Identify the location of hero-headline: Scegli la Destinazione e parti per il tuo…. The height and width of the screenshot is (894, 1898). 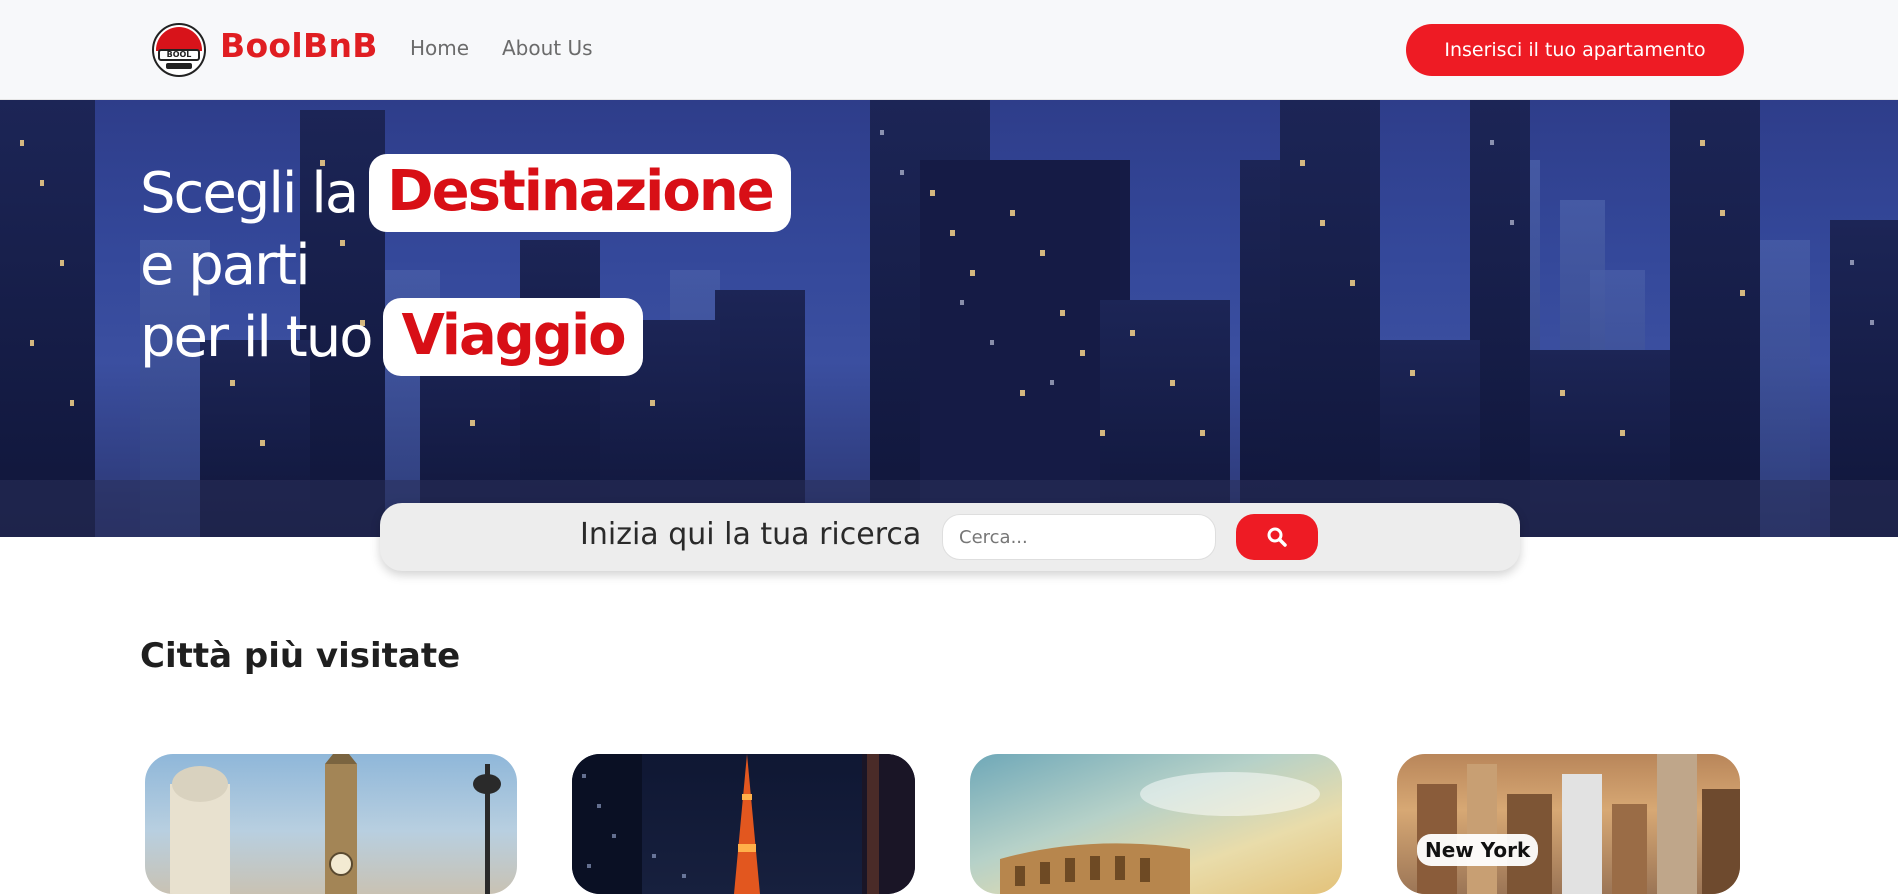
(465, 265).